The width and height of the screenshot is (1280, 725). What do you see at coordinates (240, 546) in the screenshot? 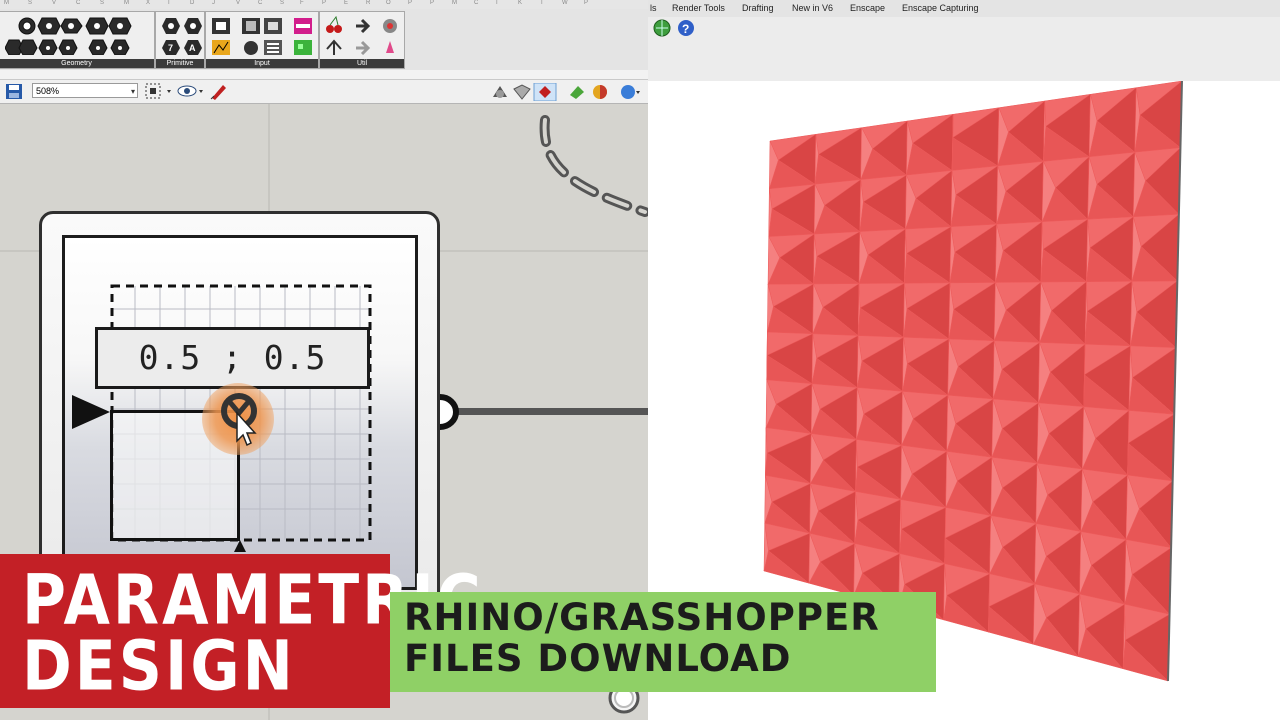
I see `slider-marker-icon` at bounding box center [240, 546].